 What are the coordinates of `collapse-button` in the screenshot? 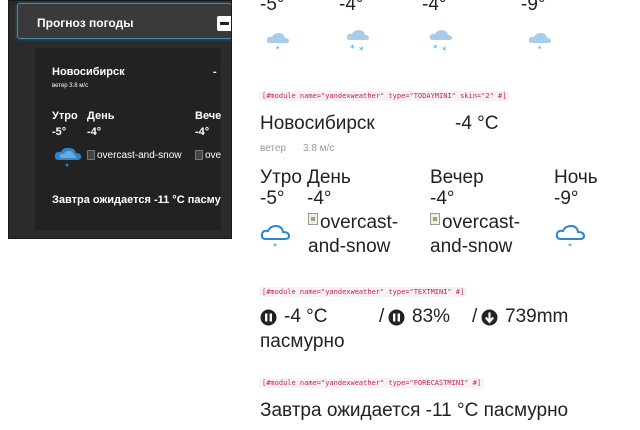 It's located at (224, 23).